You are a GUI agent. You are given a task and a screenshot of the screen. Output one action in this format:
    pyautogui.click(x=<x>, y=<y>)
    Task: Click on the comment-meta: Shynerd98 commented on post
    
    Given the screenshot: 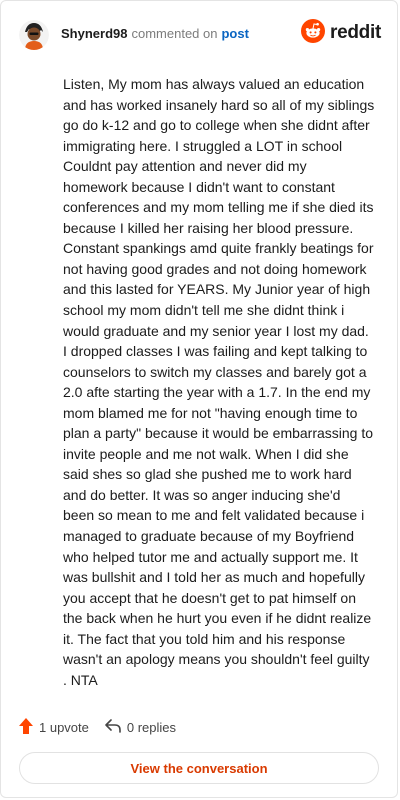 What is the action you would take?
    pyautogui.click(x=155, y=33)
    